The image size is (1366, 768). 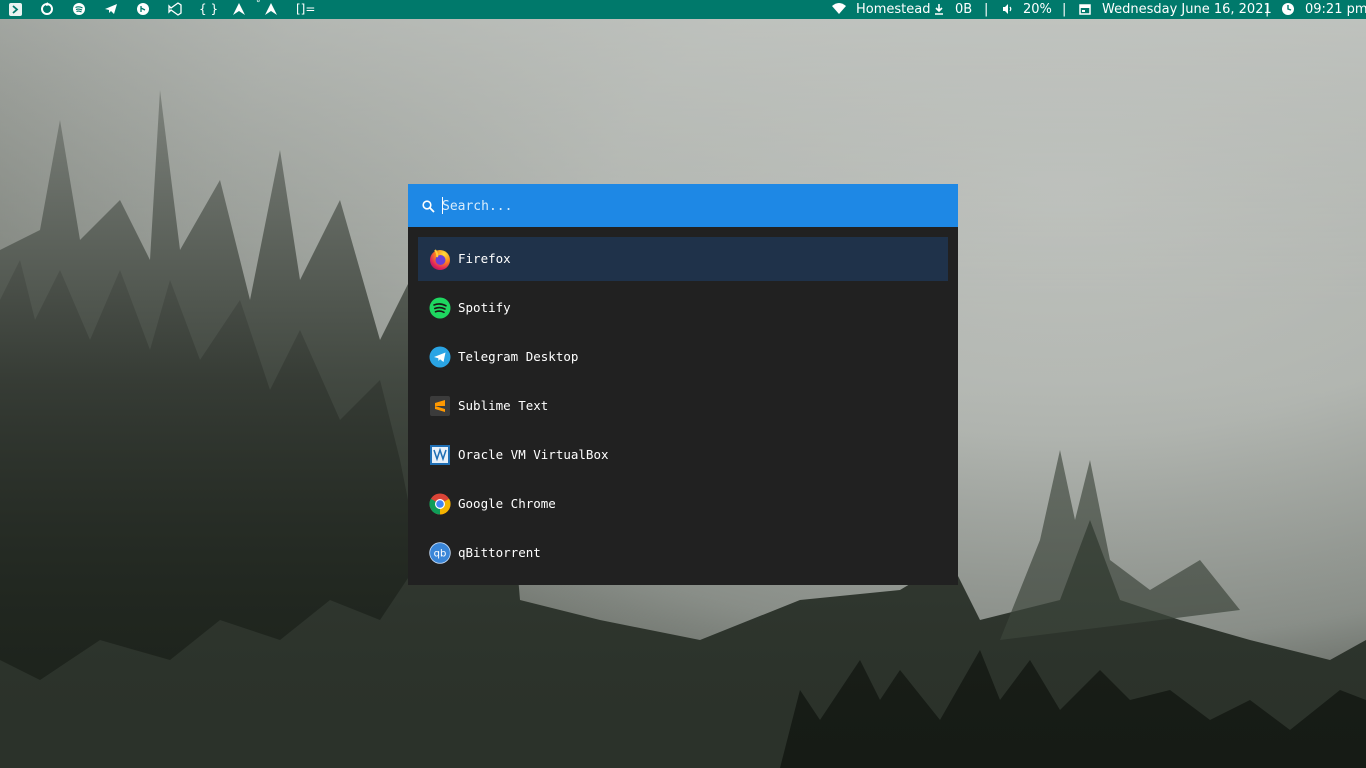 What do you see at coordinates (440, 406) in the screenshot?
I see `sublime-icon` at bounding box center [440, 406].